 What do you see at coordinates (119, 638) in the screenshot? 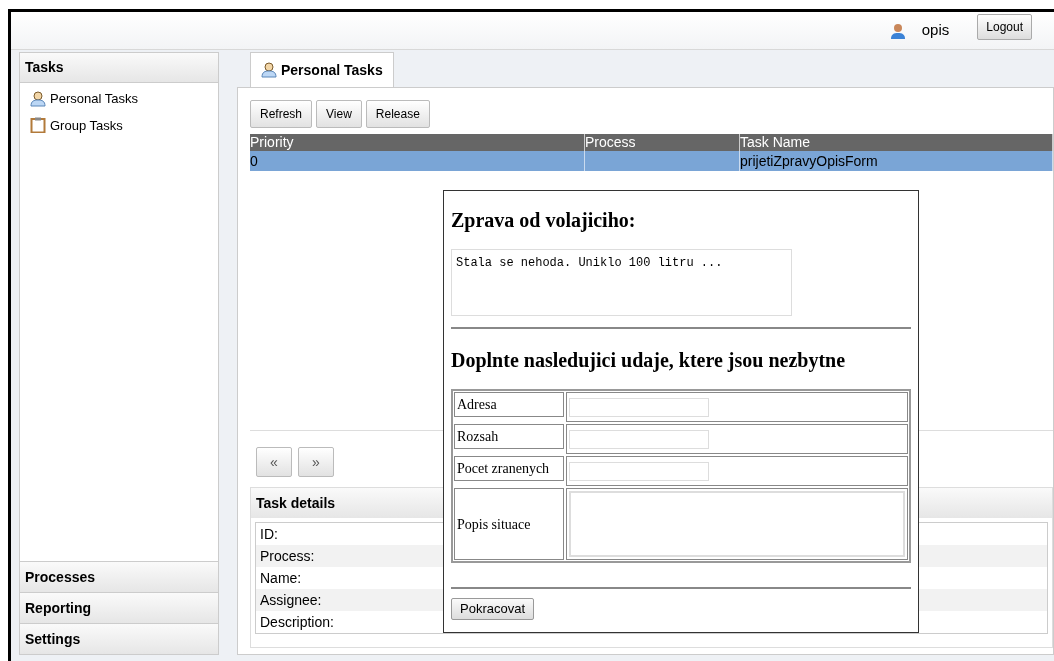
I see `sidebar-section: Settings` at bounding box center [119, 638].